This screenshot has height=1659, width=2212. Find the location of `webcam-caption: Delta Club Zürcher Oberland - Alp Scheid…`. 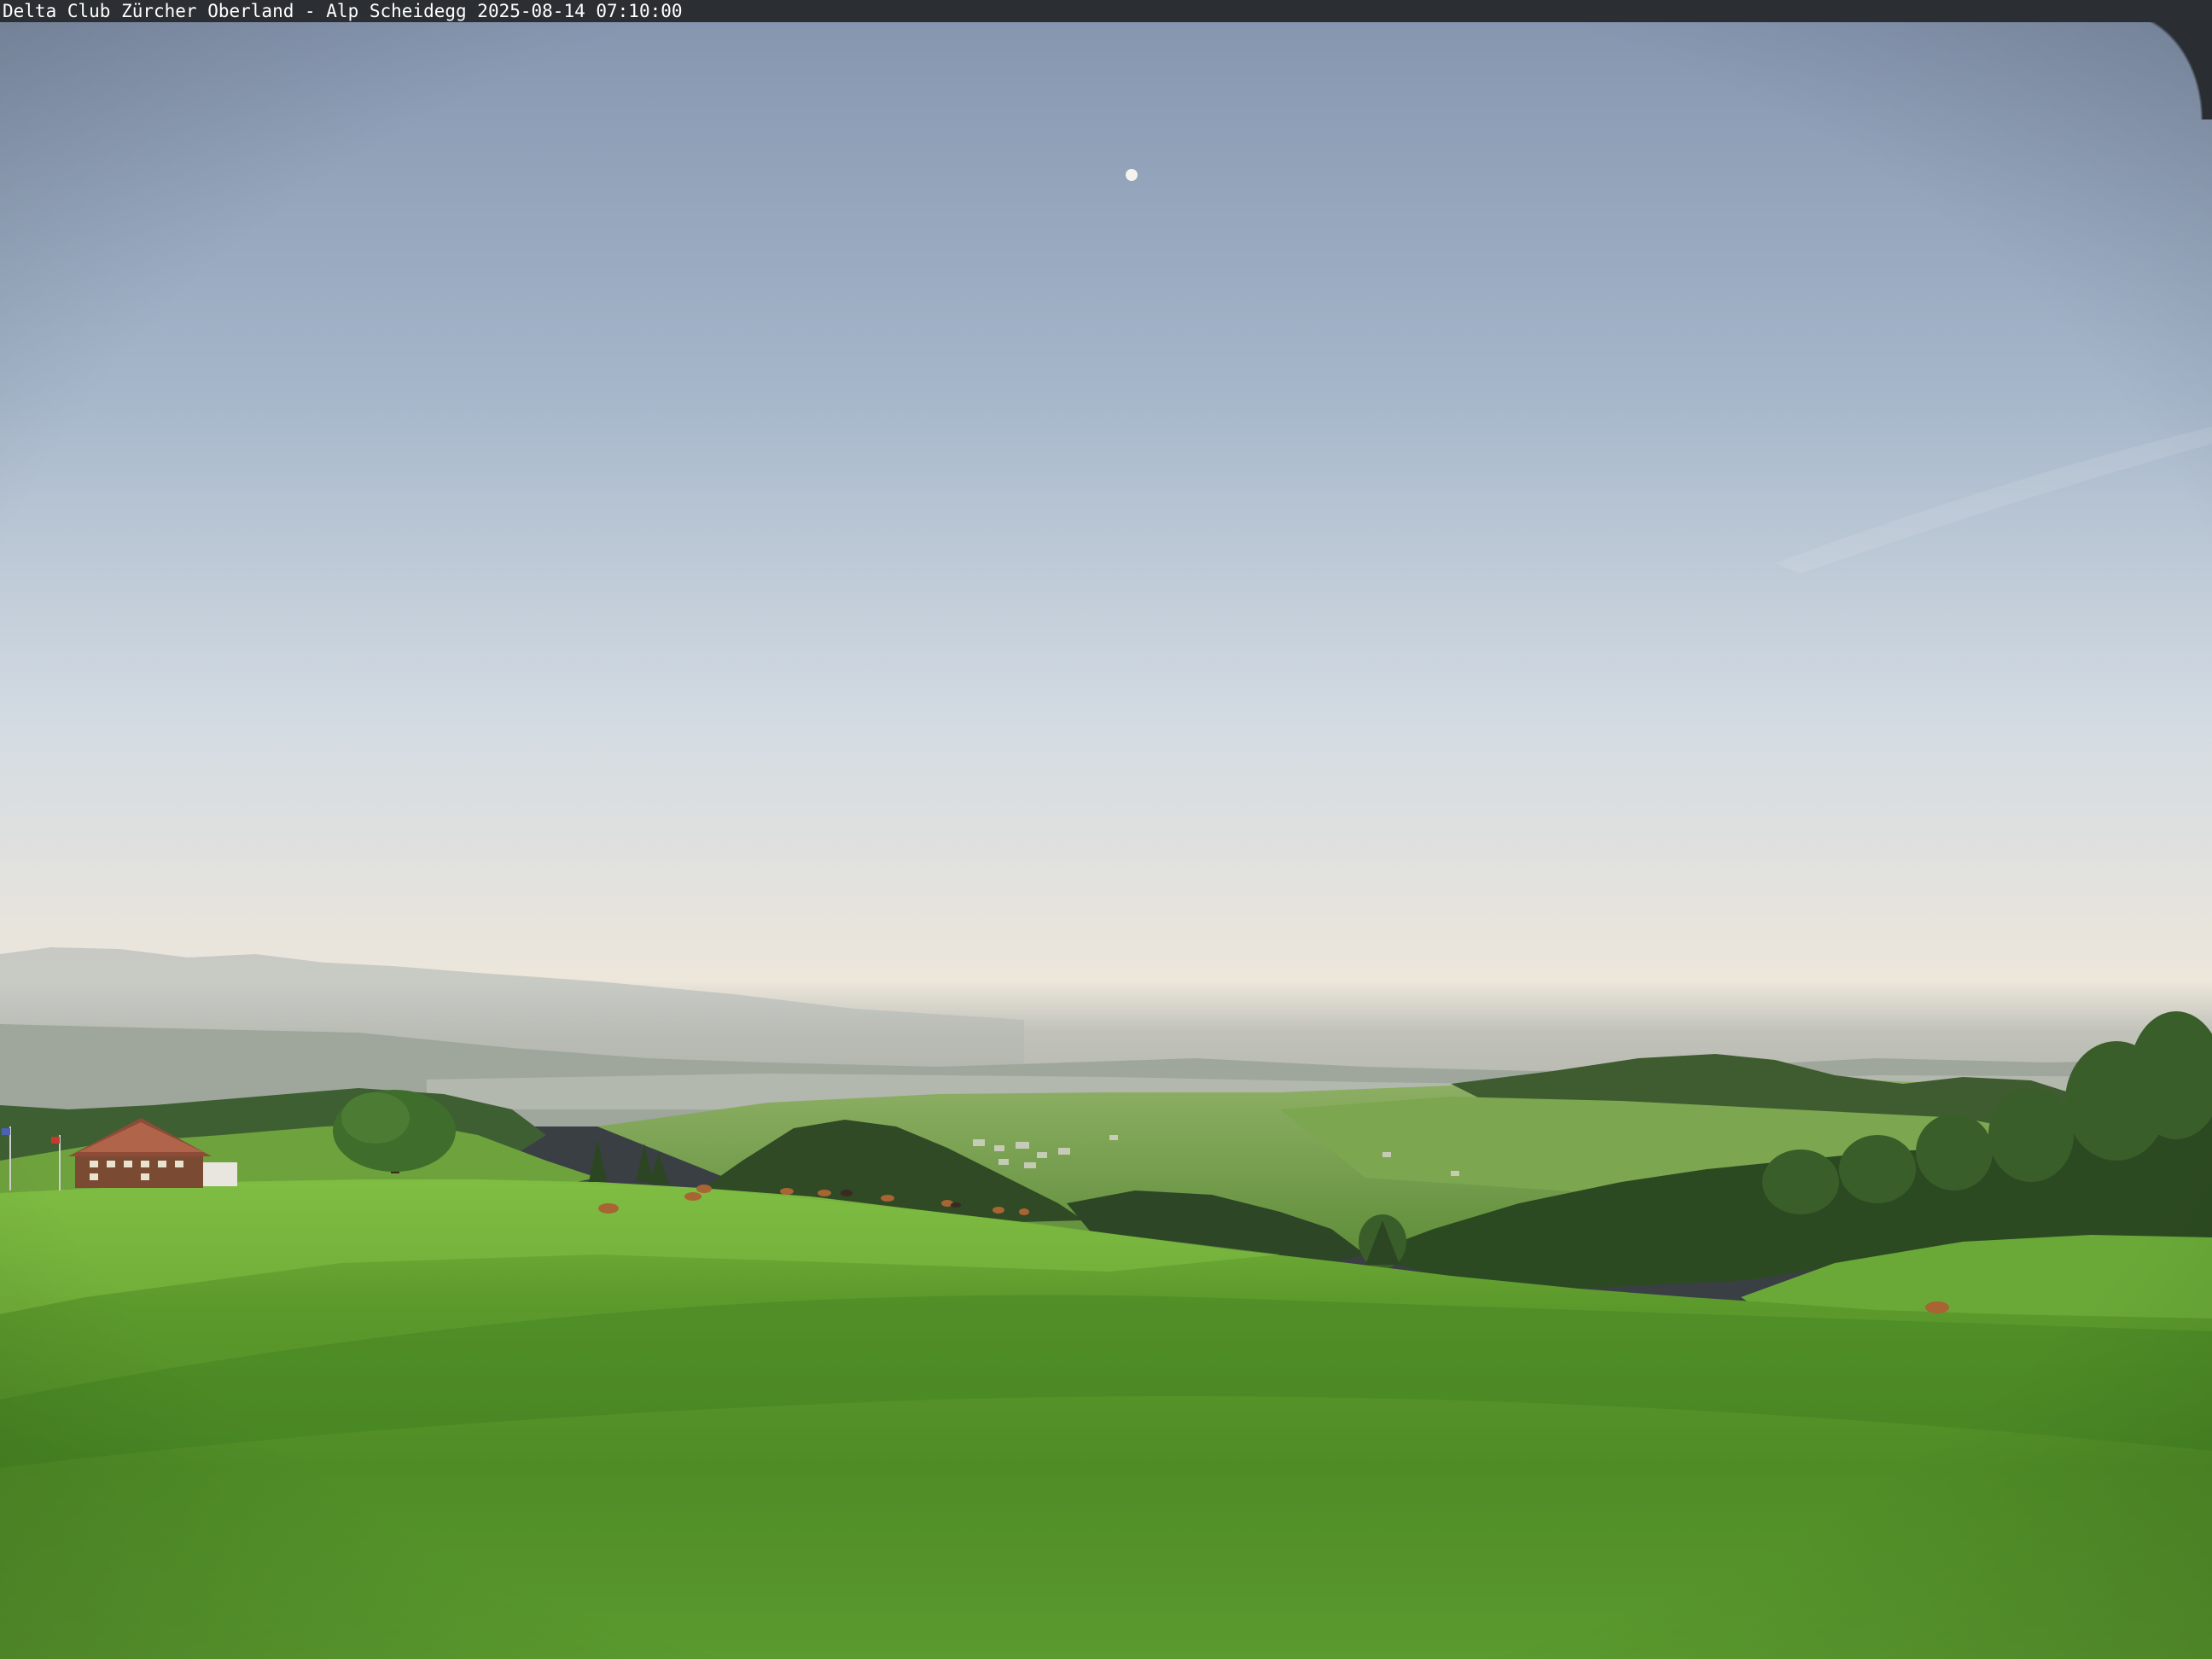

webcam-caption: Delta Club Zürcher Oberland - Alp Scheid… is located at coordinates (343, 11).